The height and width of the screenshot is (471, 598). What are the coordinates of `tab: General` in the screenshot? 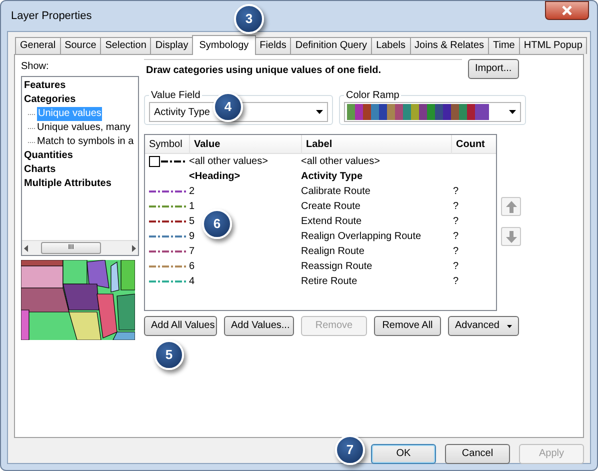 It's located at (38, 45).